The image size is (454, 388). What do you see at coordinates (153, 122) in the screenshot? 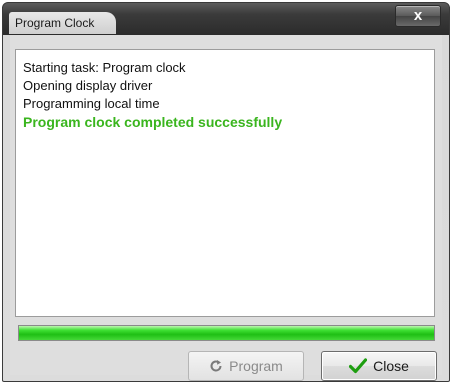
I see `success-message: Program clock completed successfully` at bounding box center [153, 122].